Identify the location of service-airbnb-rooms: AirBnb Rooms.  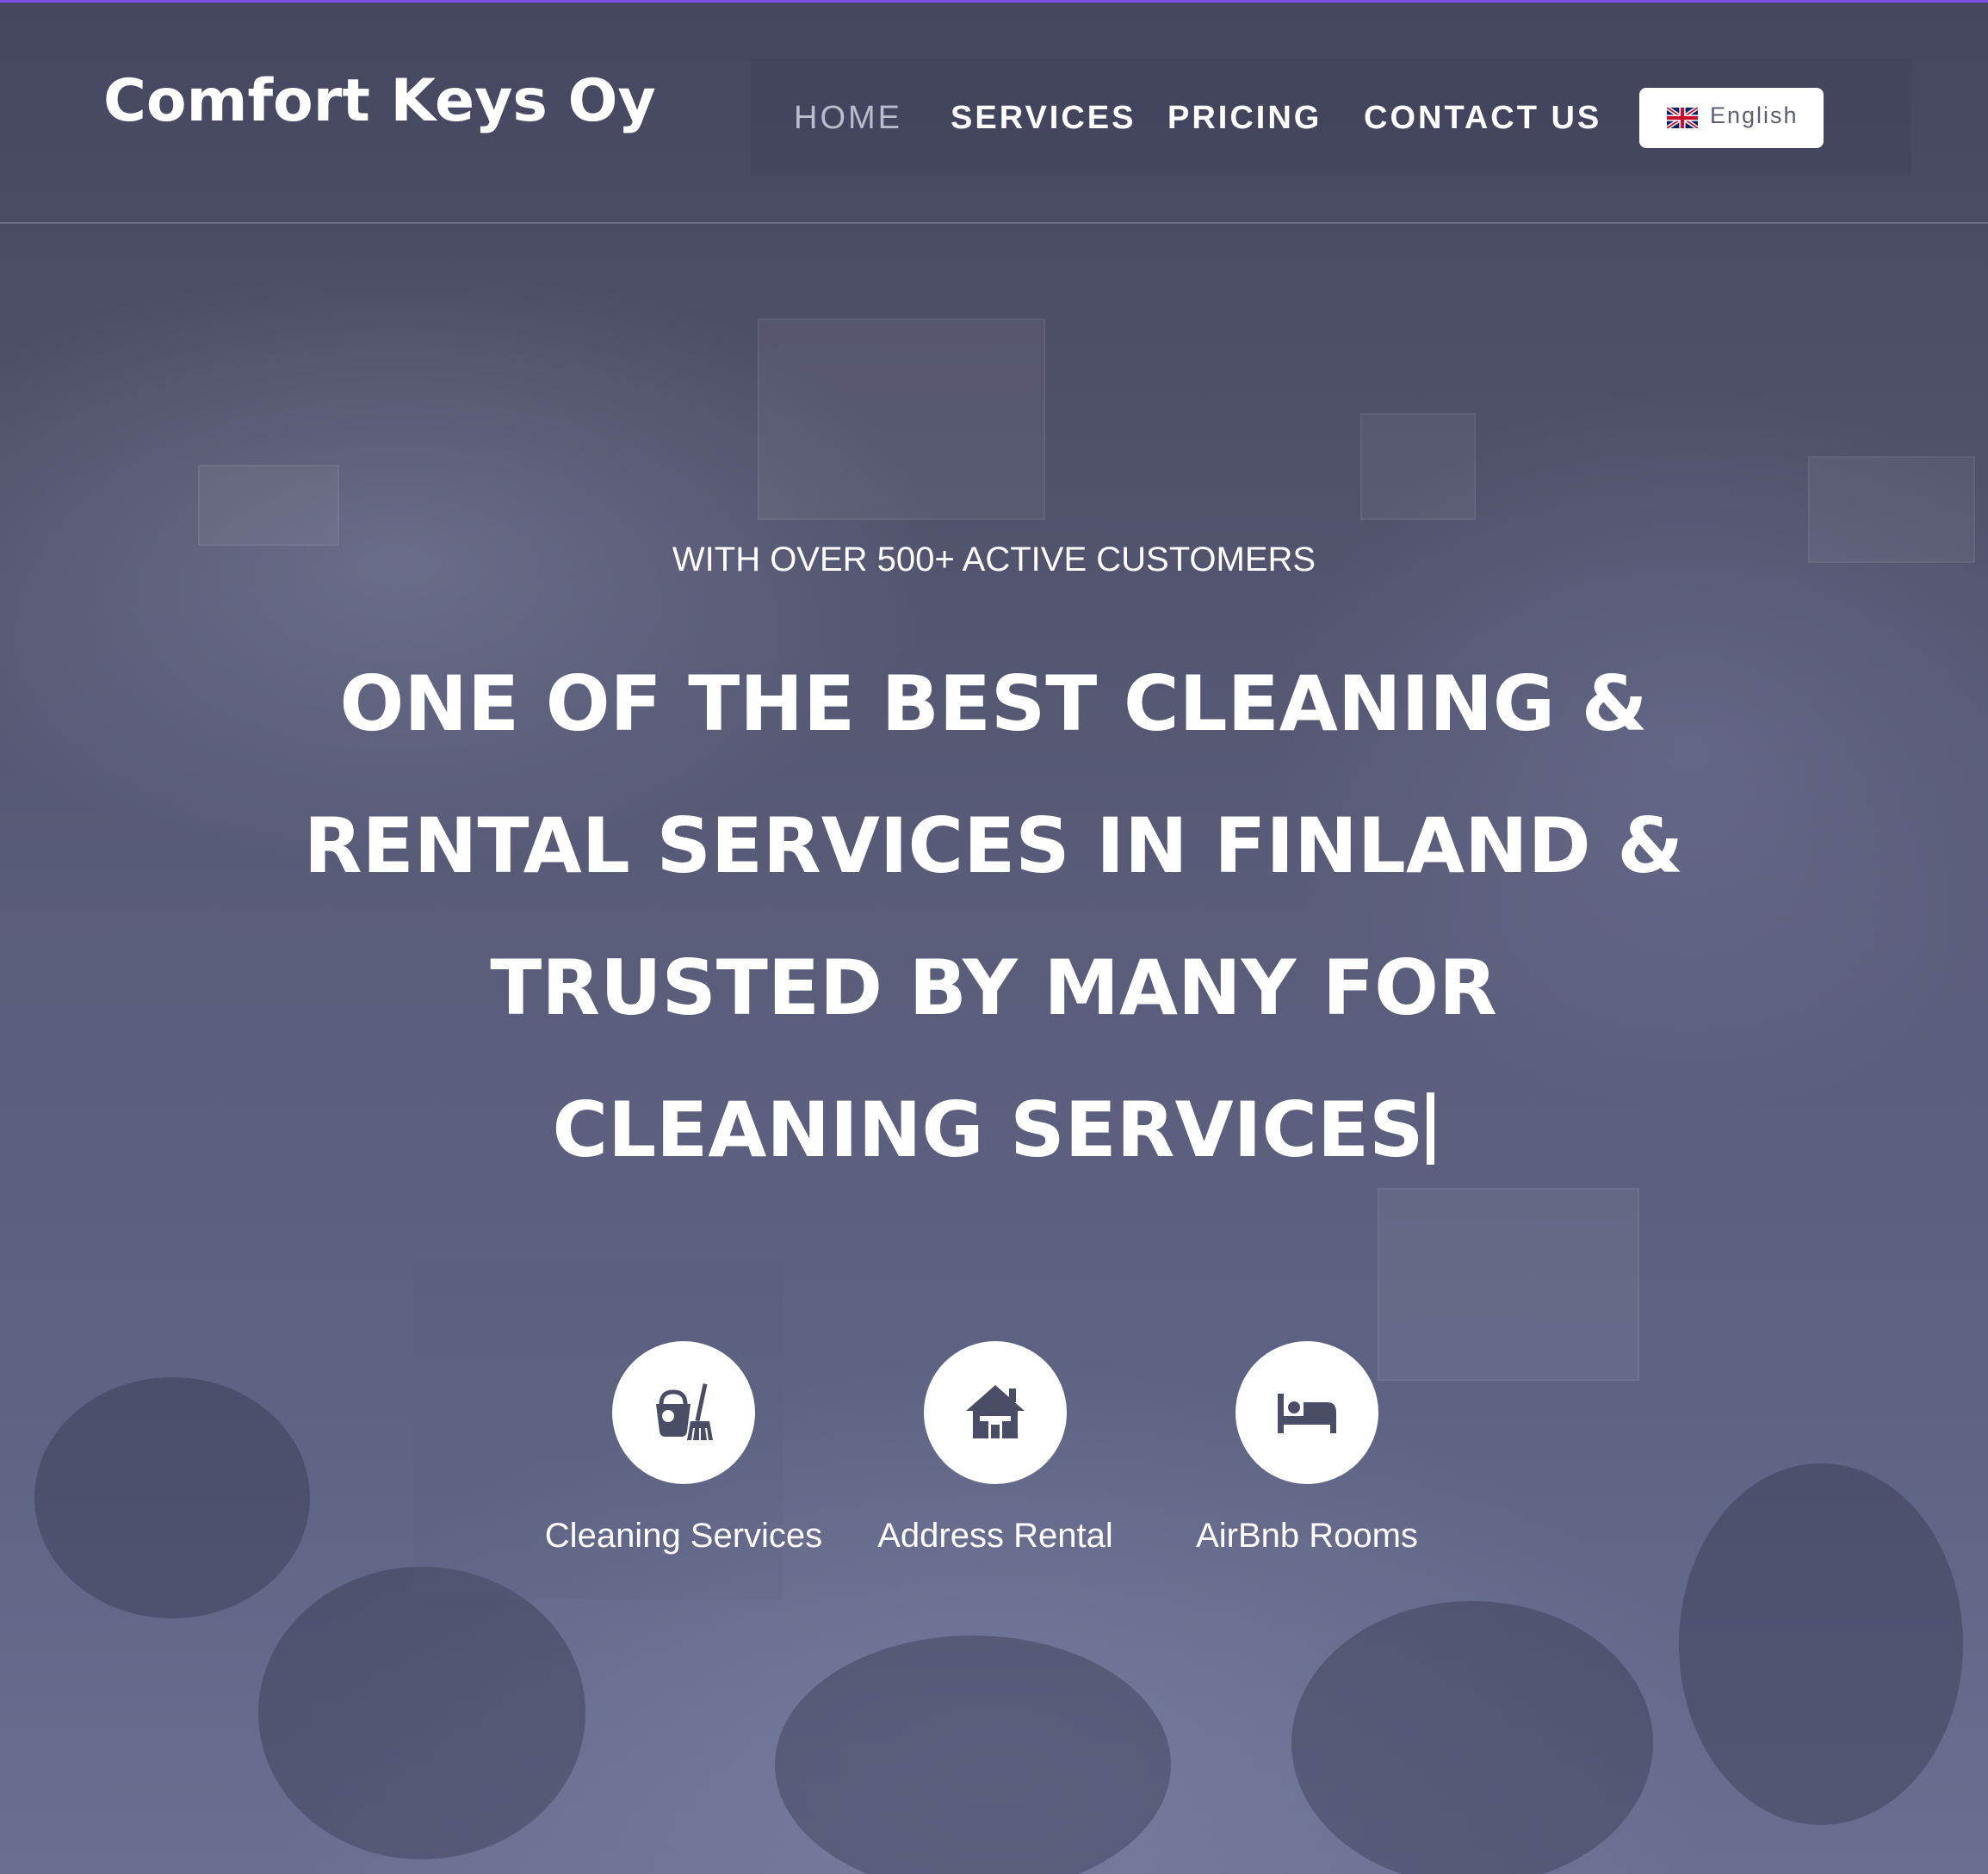
(1307, 1448).